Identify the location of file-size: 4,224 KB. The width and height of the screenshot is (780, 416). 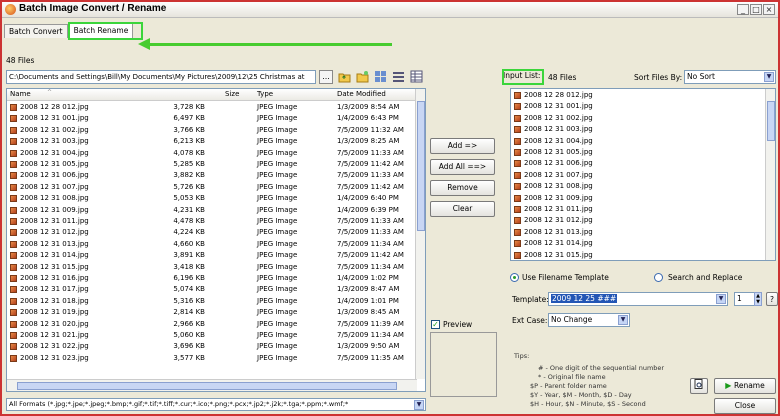
(189, 232).